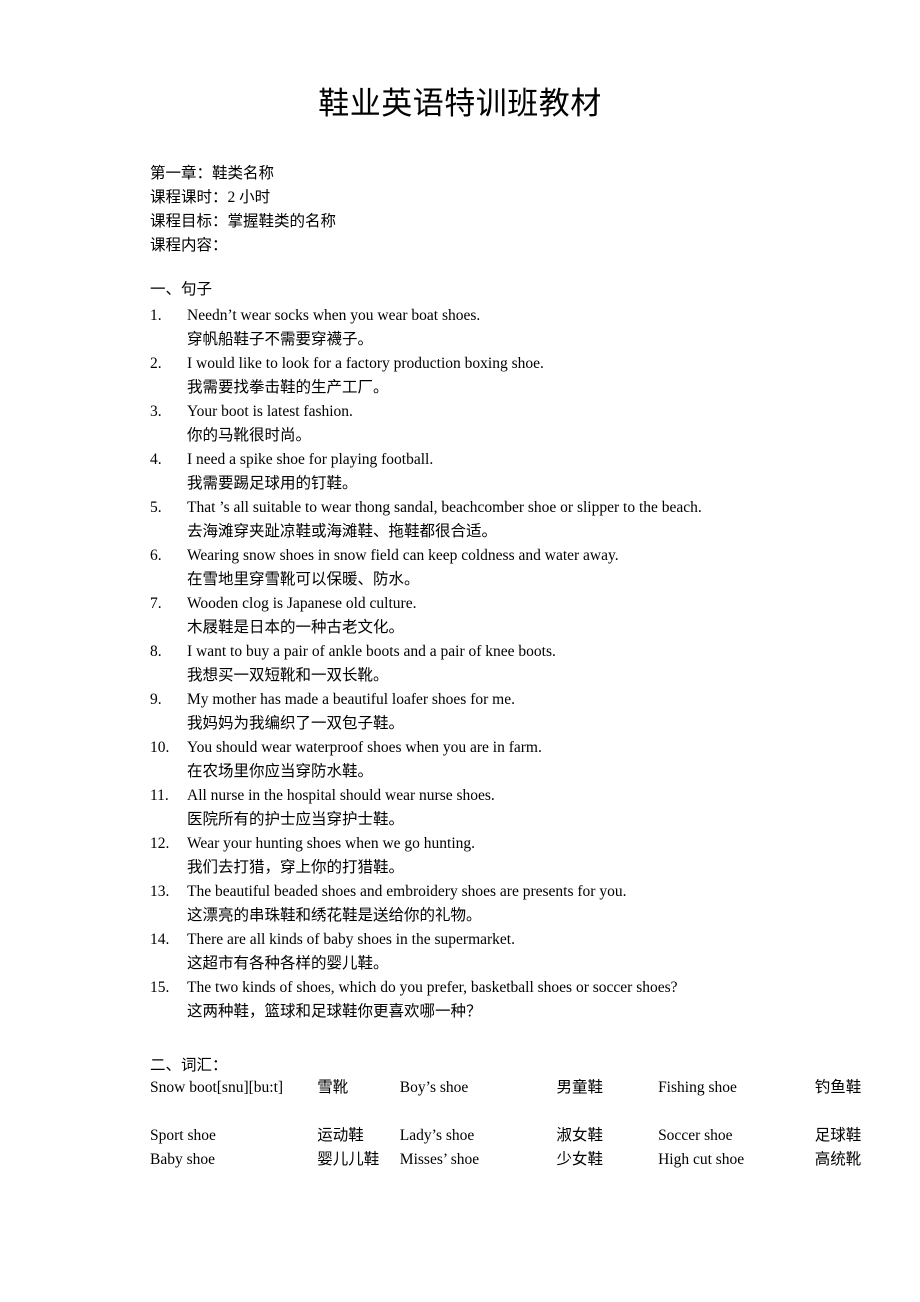 This screenshot has width=920, height=1302. What do you see at coordinates (272, 483) in the screenshot?
I see `sentence-chinese: 我需要踢足球用的钉鞋。` at bounding box center [272, 483].